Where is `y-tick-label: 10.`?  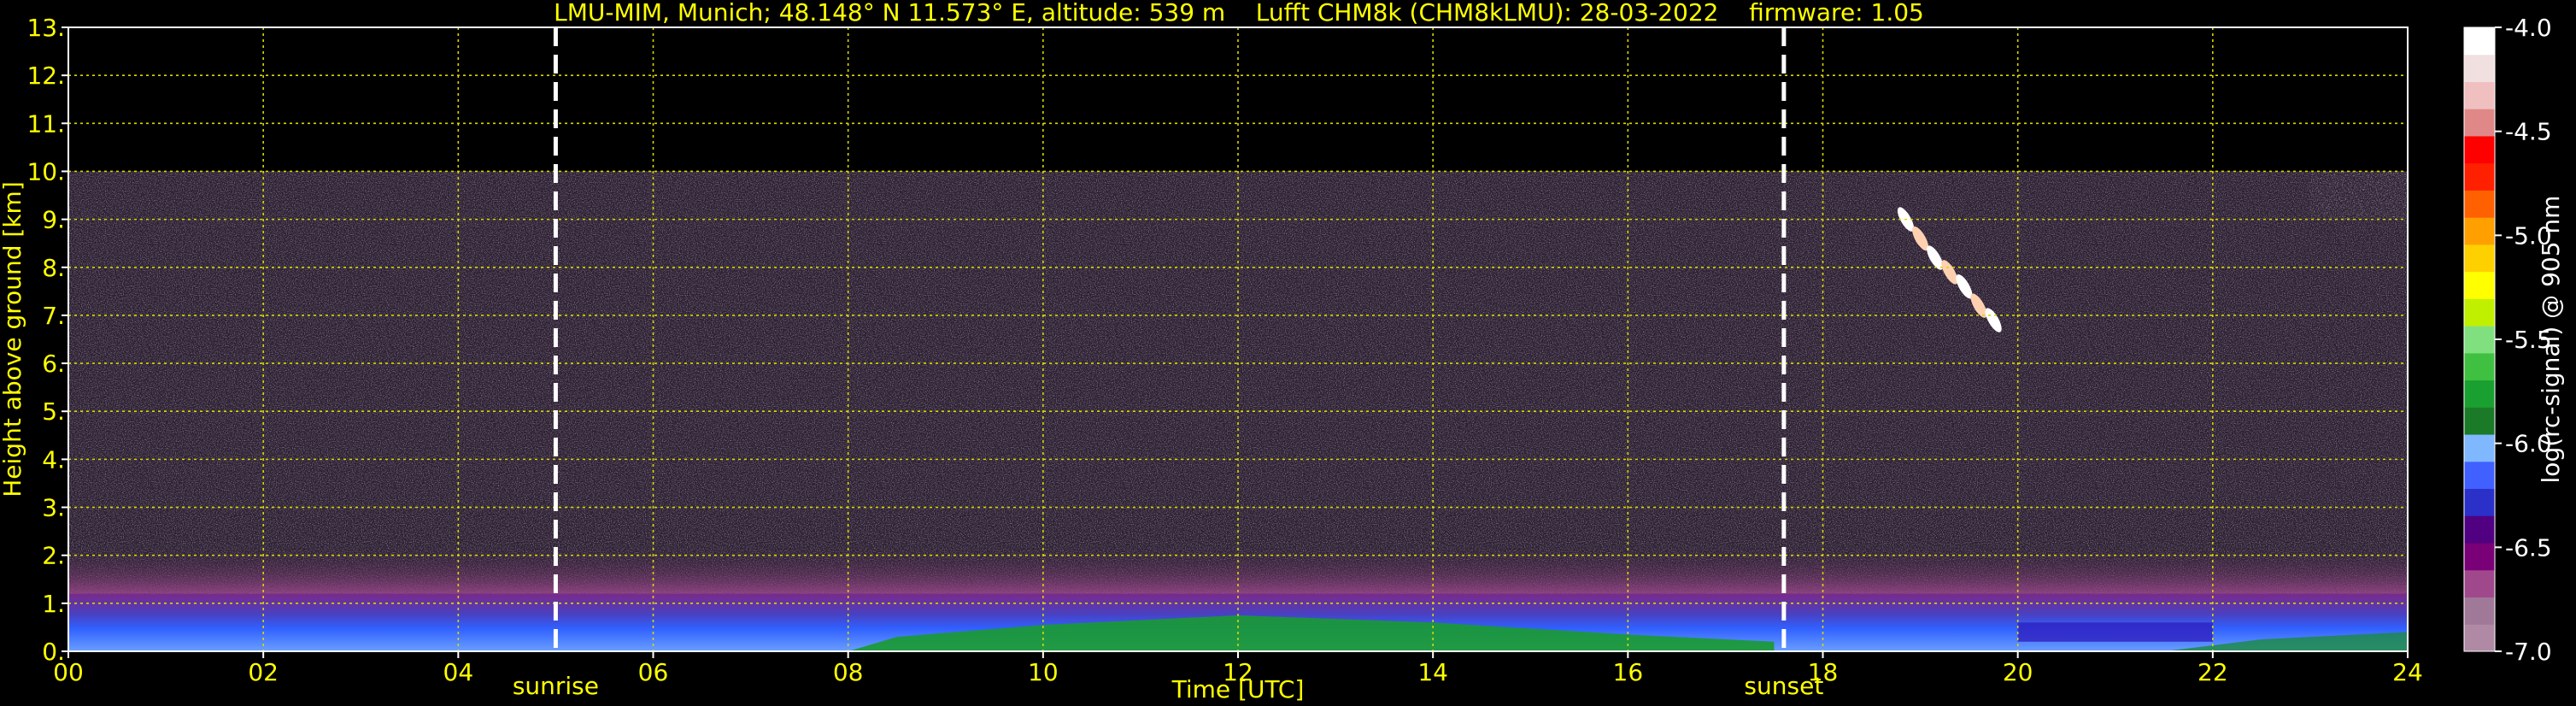
y-tick-label: 10. is located at coordinates (45, 171).